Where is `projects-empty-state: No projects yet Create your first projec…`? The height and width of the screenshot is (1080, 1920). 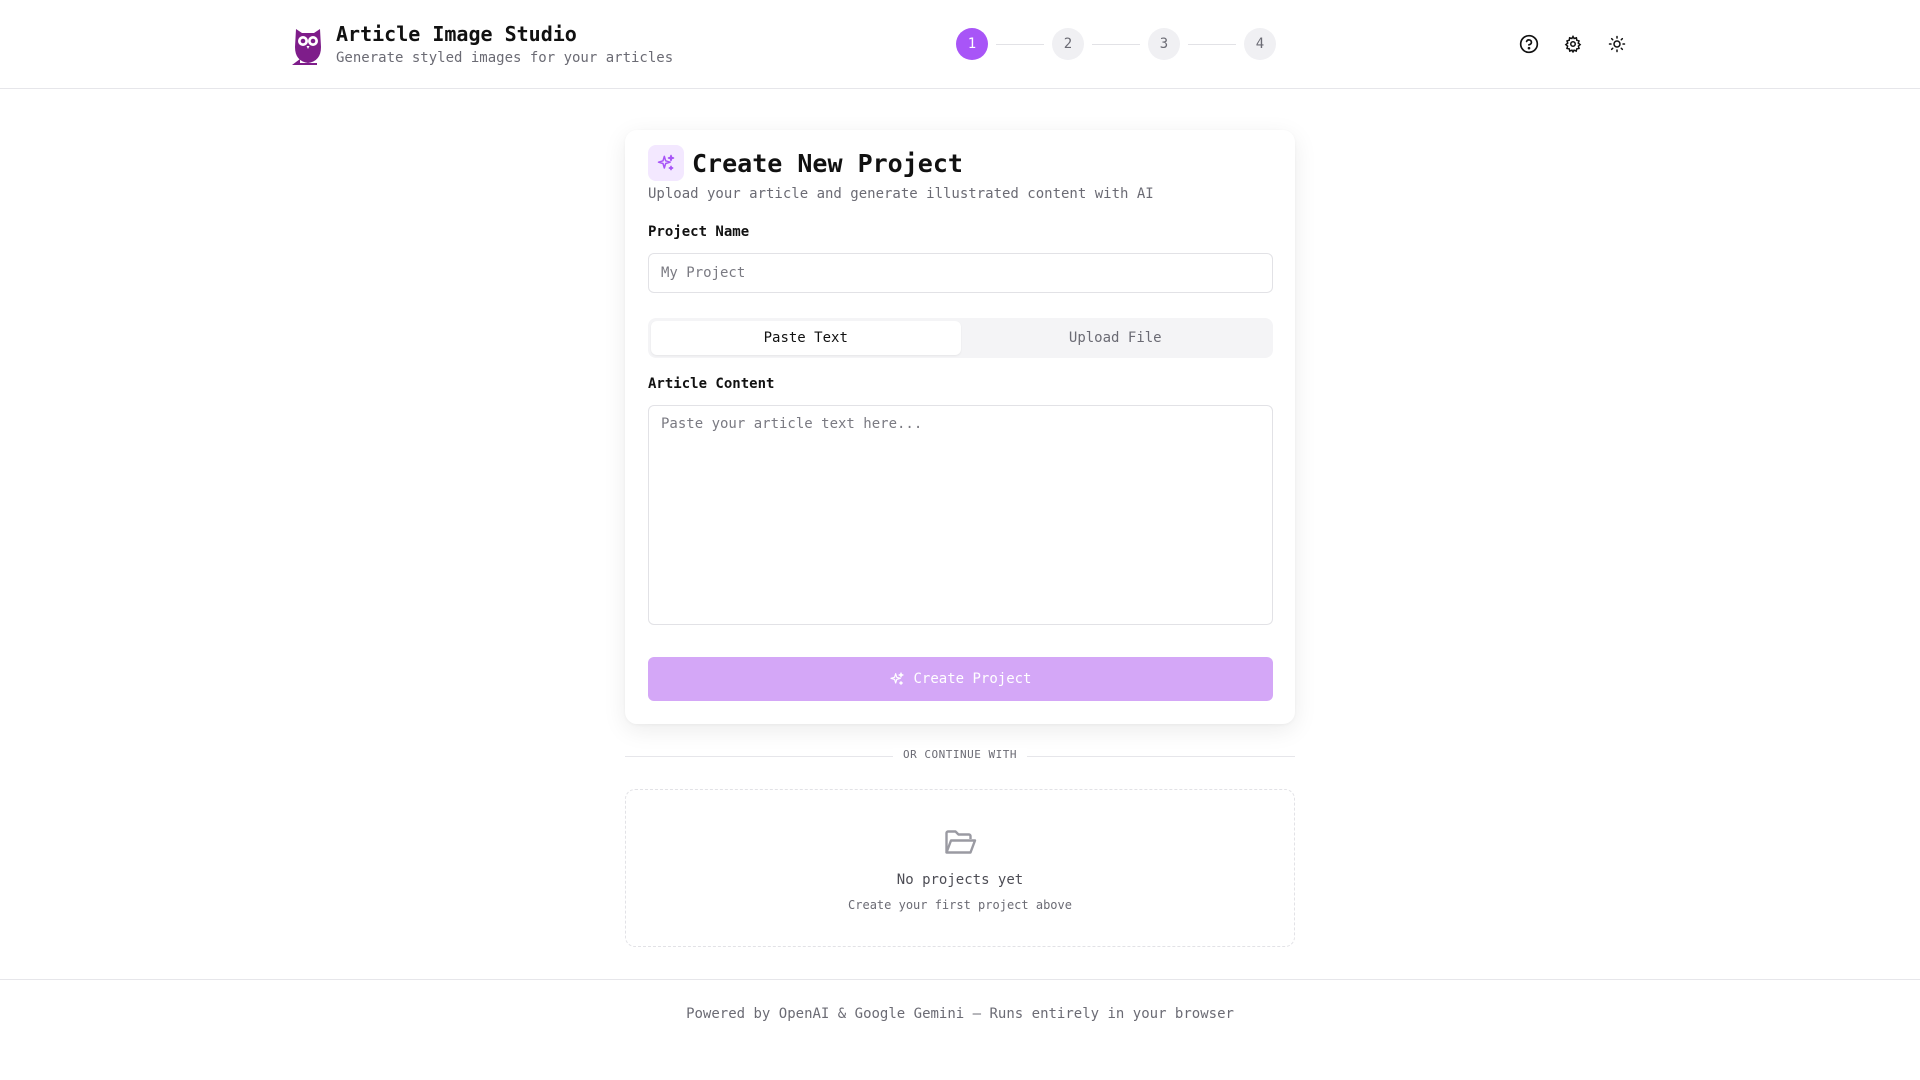 projects-empty-state: No projects yet Create your first projec… is located at coordinates (960, 868).